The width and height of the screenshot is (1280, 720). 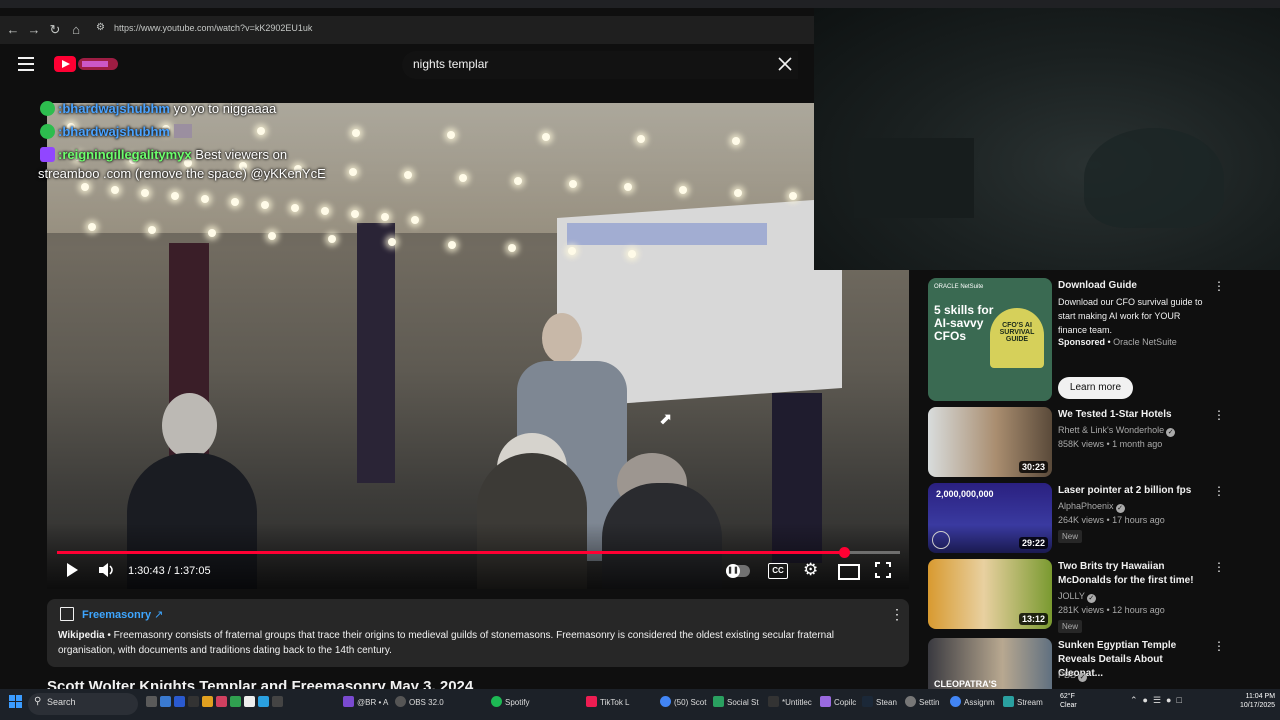 What do you see at coordinates (38, 701) in the screenshot?
I see `search-icon: ⚲` at bounding box center [38, 701].